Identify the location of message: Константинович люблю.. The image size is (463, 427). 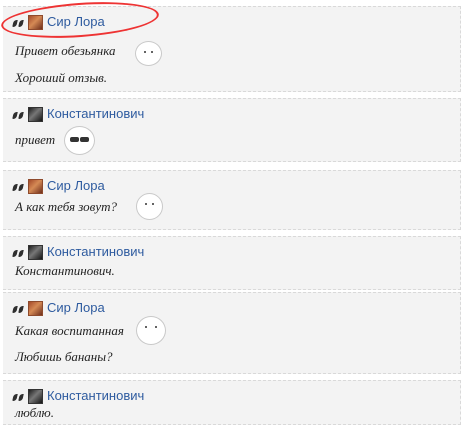
(232, 402).